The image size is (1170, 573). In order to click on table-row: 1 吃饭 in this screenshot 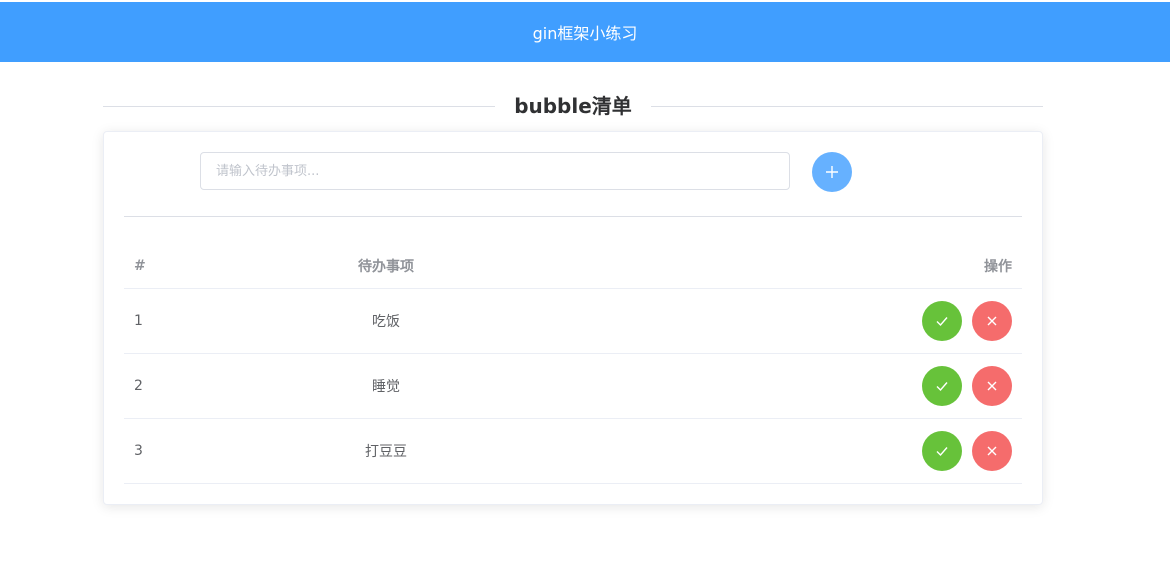, I will do `click(573, 321)`.